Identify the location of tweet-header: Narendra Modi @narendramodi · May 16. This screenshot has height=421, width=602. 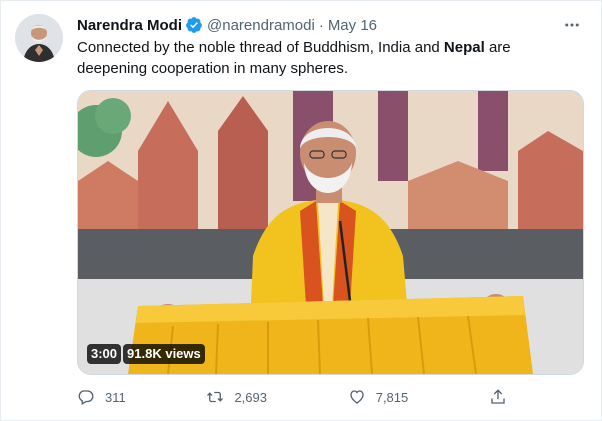
(332, 25).